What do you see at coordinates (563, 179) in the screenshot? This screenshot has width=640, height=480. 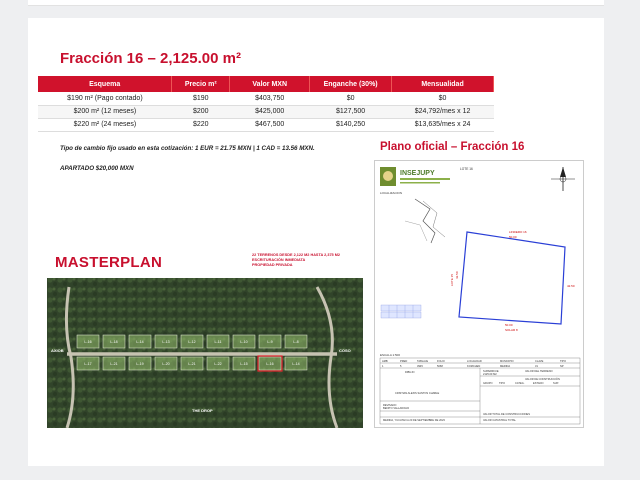 I see `north-arrow-icon` at bounding box center [563, 179].